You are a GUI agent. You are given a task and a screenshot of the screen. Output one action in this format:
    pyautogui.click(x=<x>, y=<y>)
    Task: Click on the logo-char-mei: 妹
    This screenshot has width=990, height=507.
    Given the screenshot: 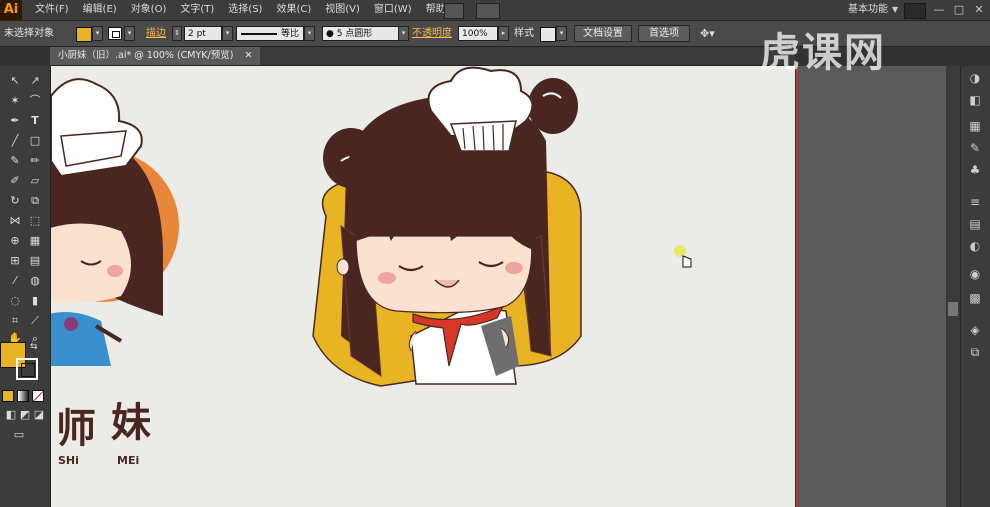 What is the action you would take?
    pyautogui.click(x=131, y=423)
    